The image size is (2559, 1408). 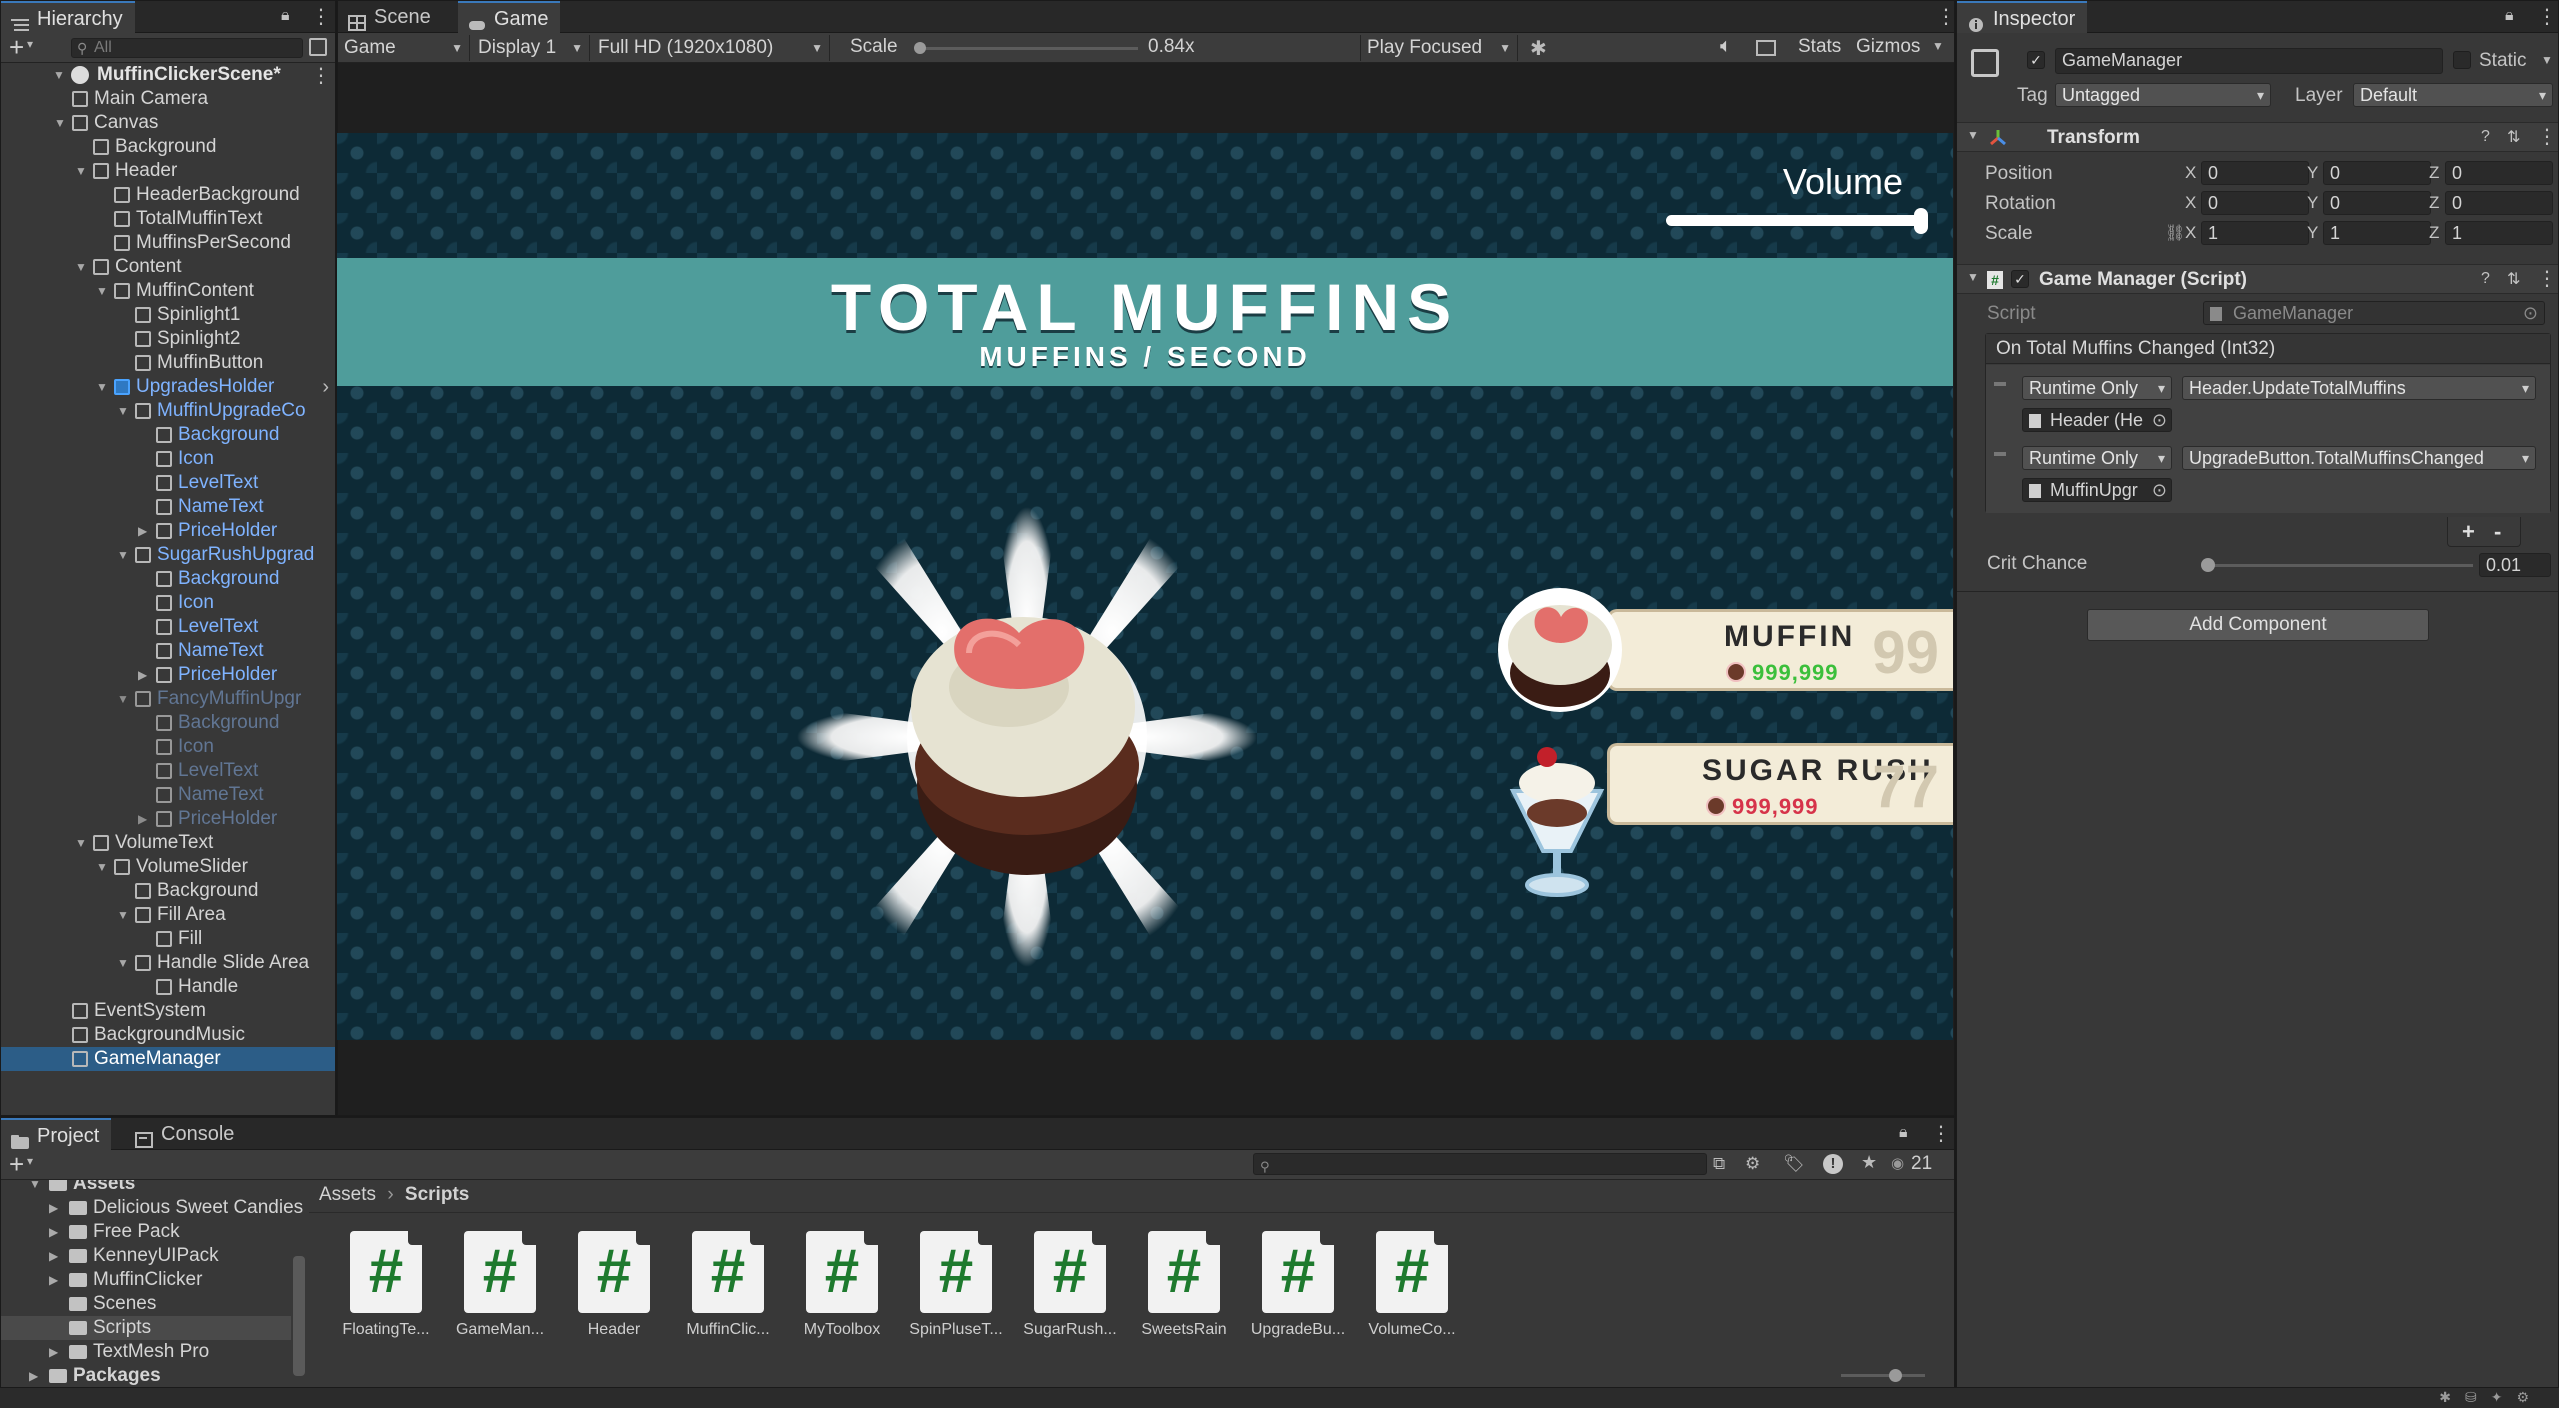 What do you see at coordinates (2515, 565) in the screenshot?
I see `crit-chance-input: 0.01` at bounding box center [2515, 565].